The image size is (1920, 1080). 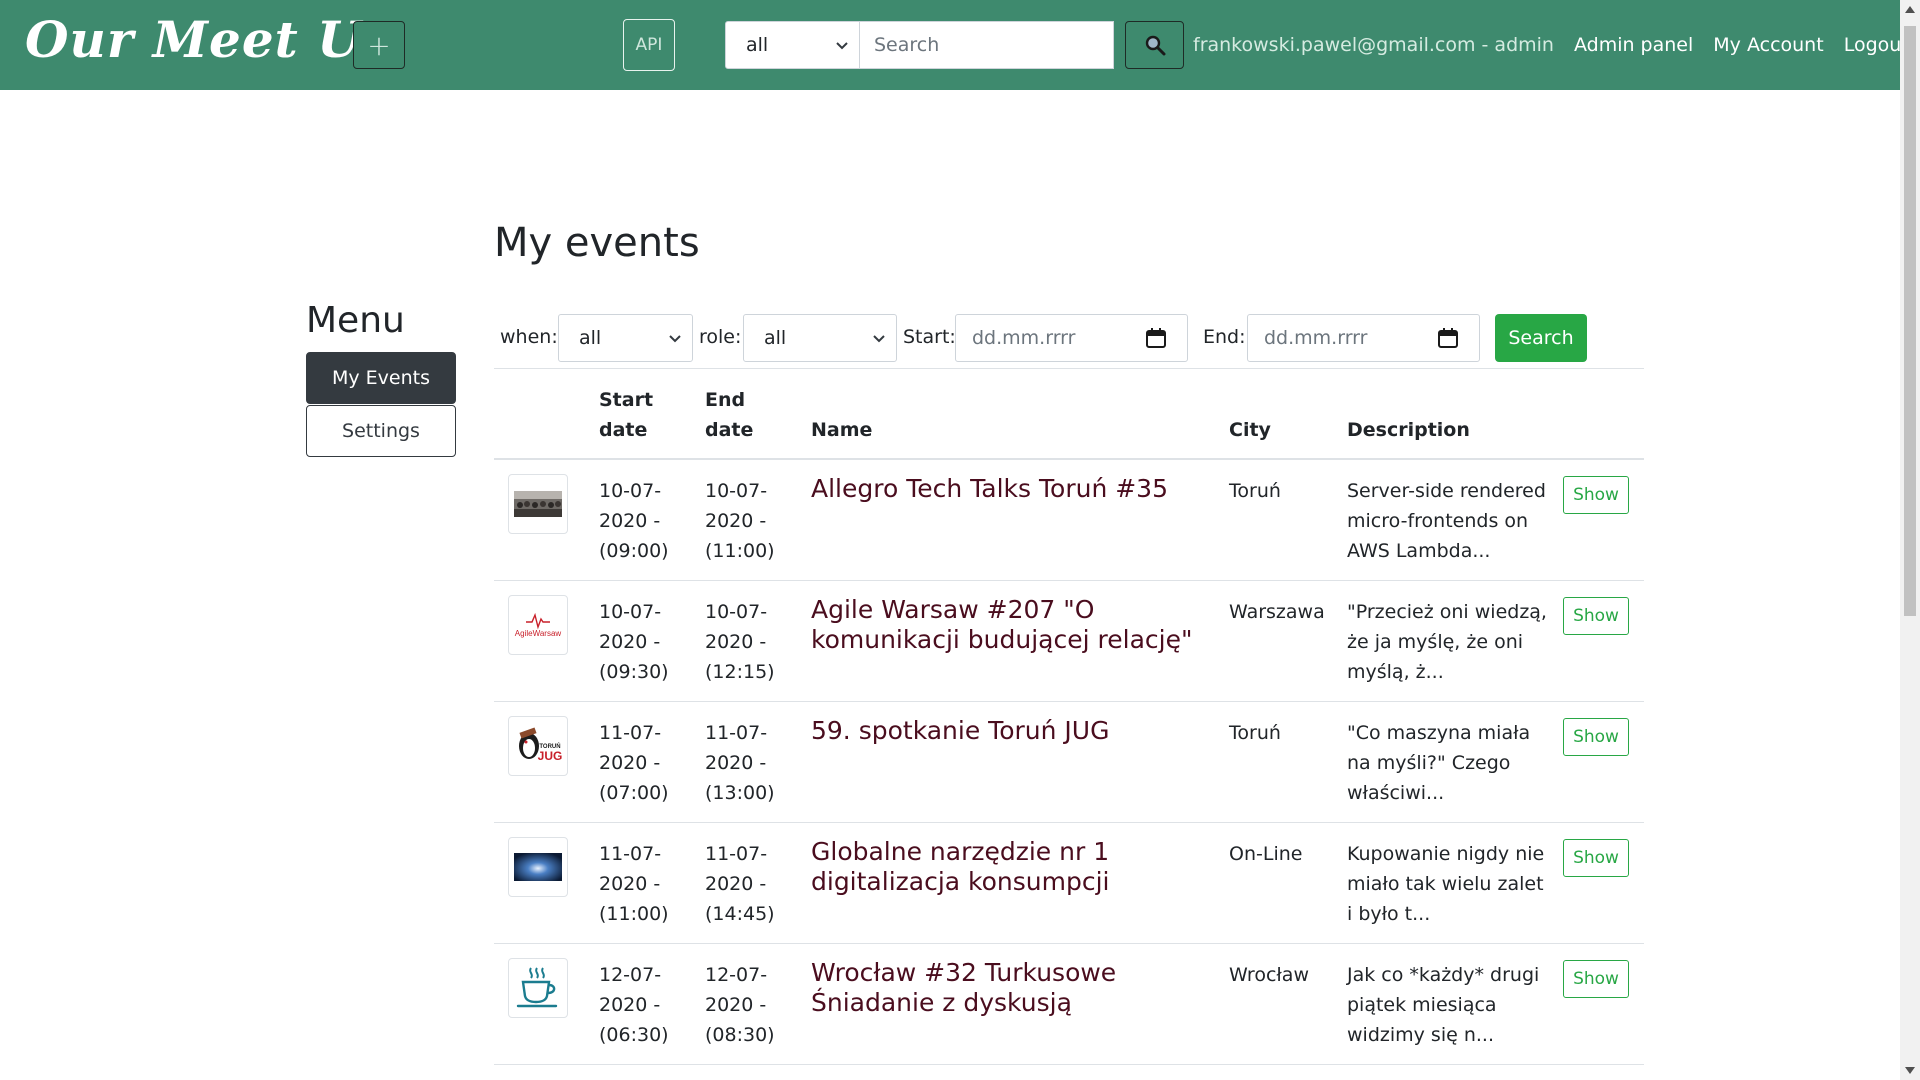 What do you see at coordinates (1277, 612) in the screenshot?
I see `event-city: Warszawa` at bounding box center [1277, 612].